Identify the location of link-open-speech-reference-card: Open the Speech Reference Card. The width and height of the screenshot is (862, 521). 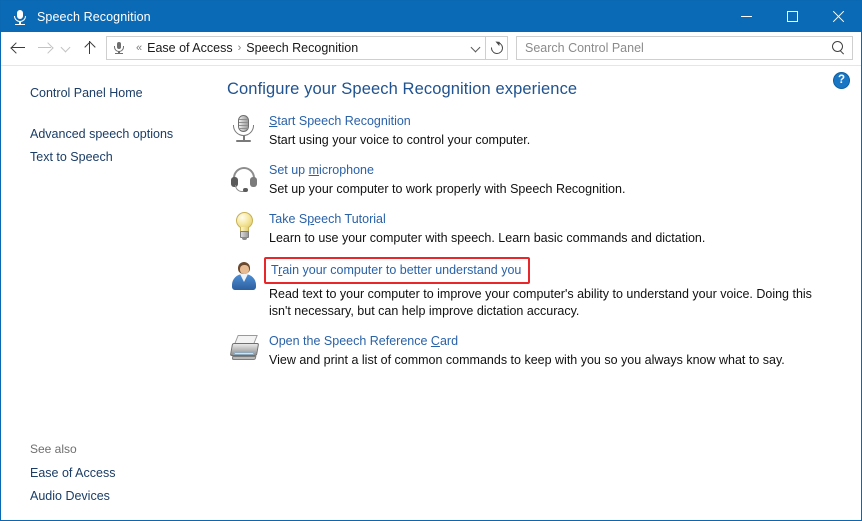
(363, 341).